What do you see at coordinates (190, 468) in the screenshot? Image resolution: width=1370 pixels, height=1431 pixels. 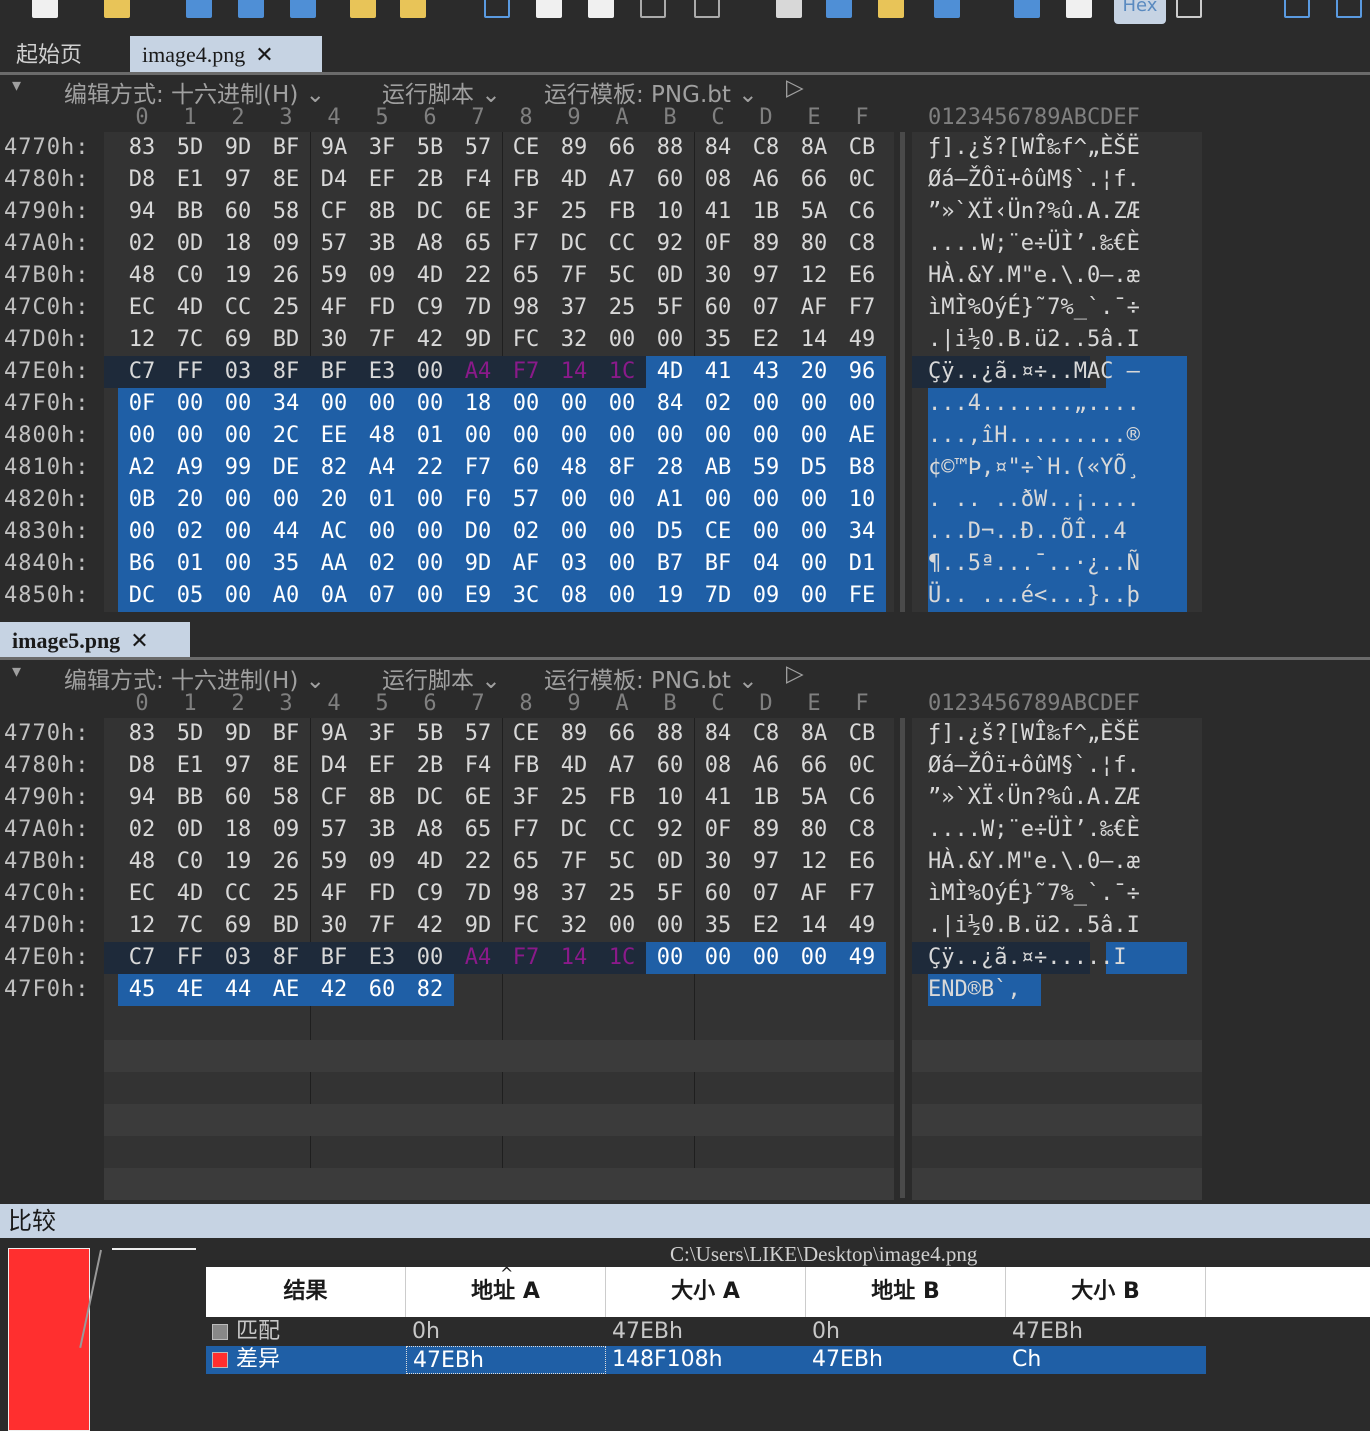 I see `hex-byte: A9` at bounding box center [190, 468].